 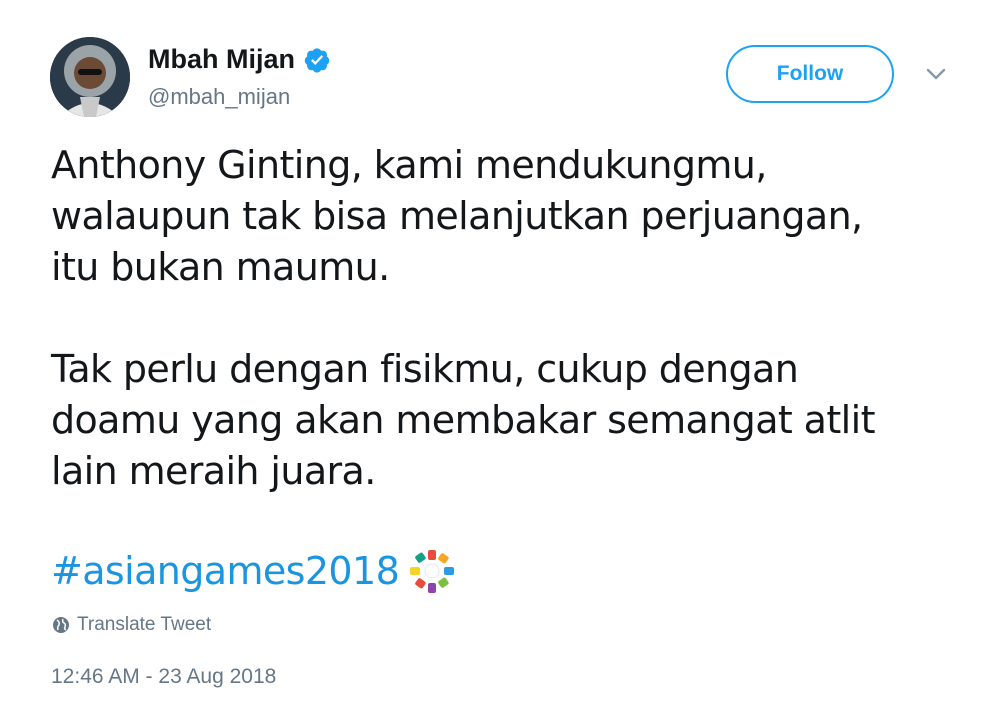 I want to click on translate-tweet-label: Translate Tweet, so click(x=144, y=624).